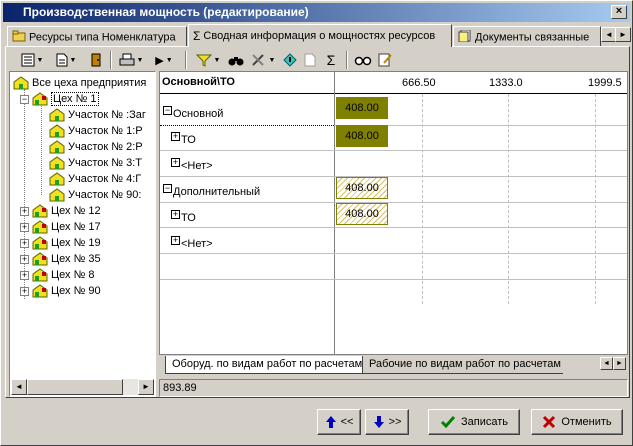 This screenshot has width=633, height=446. I want to click on tree-connector, so click(41, 149).